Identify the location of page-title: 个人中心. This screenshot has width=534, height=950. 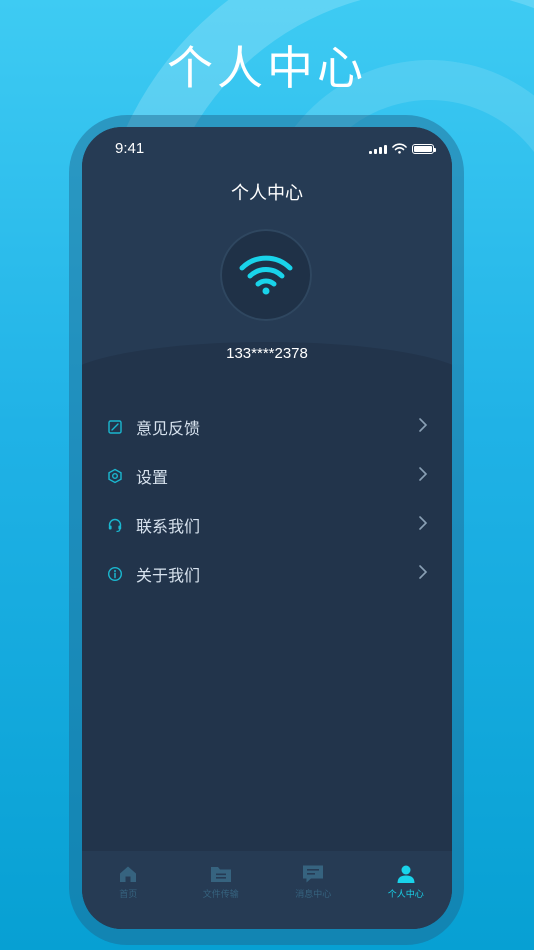
(267, 193).